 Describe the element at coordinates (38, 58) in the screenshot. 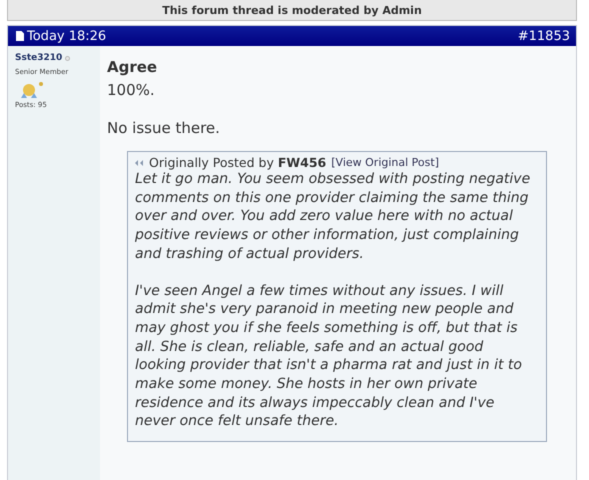

I see `username-link: Sste3210` at that location.